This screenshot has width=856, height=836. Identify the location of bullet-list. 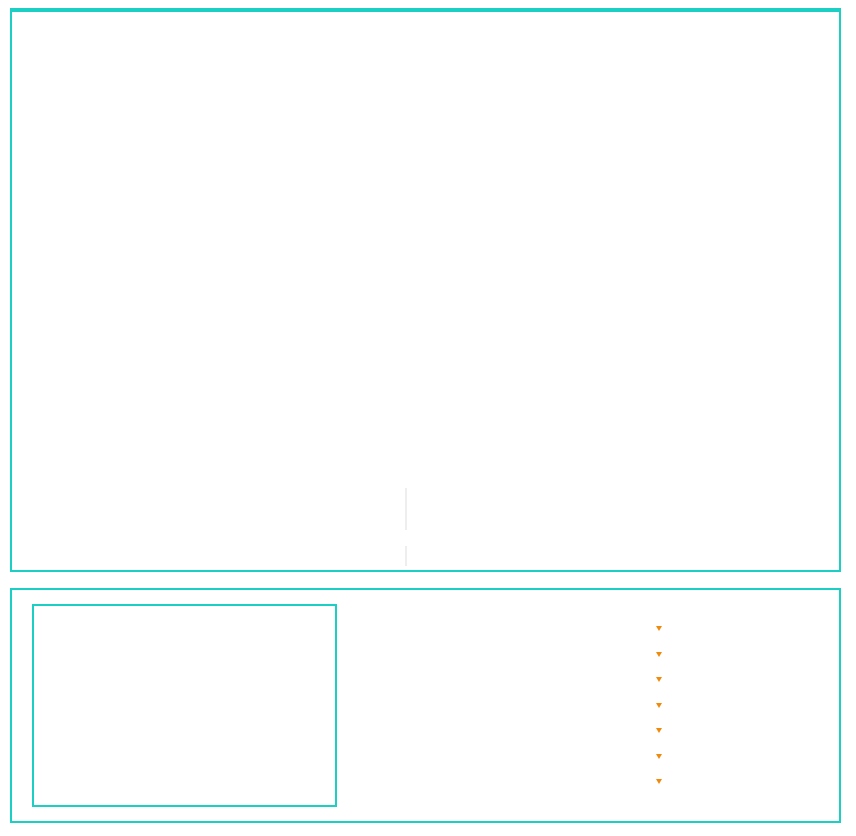
(741, 705).